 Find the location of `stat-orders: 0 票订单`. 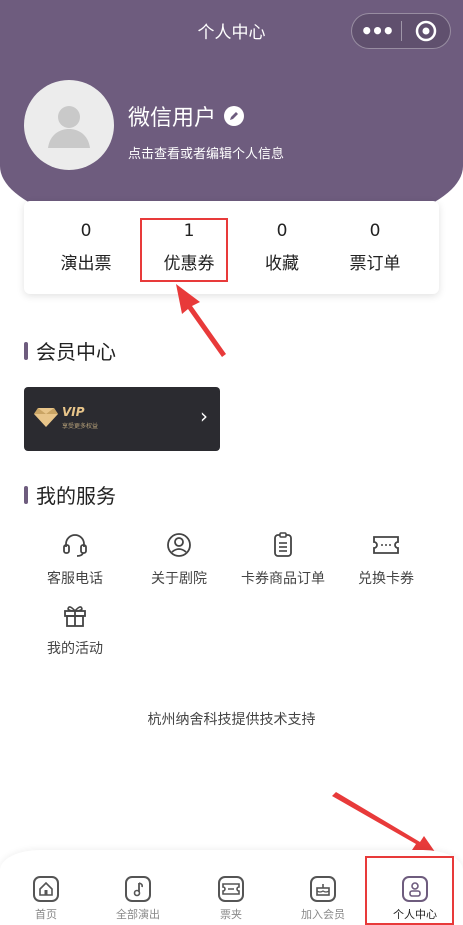

stat-orders: 0 票订单 is located at coordinates (375, 247).